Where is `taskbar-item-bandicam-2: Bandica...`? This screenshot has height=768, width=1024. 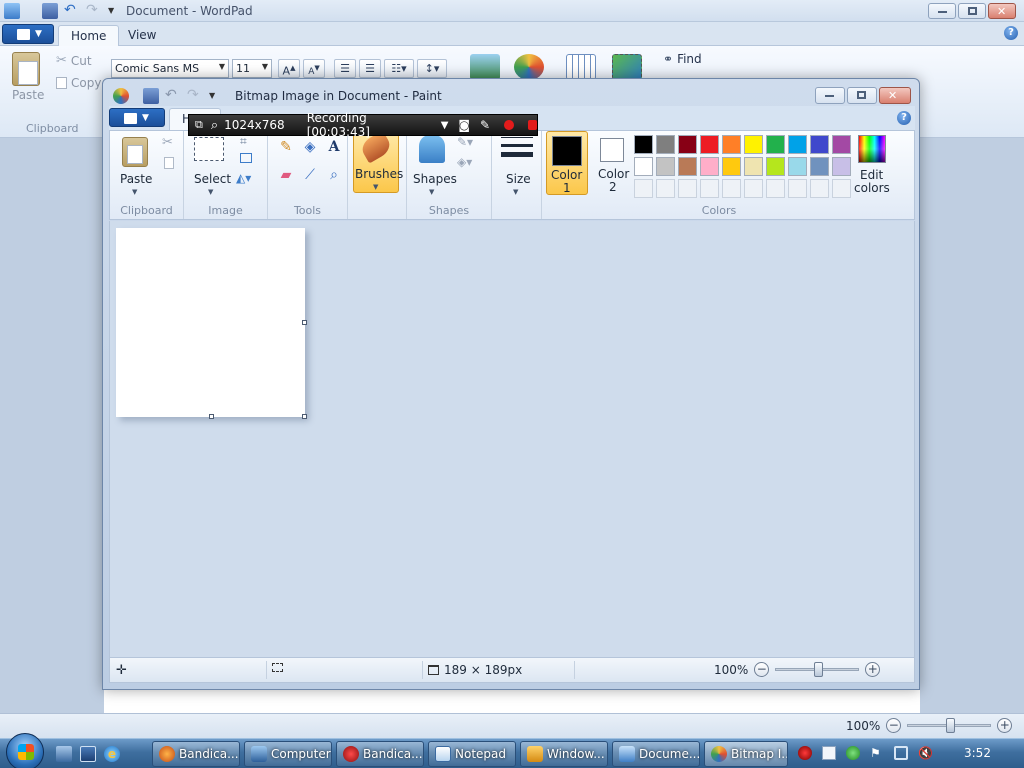 taskbar-item-bandicam-2: Bandica... is located at coordinates (380, 754).